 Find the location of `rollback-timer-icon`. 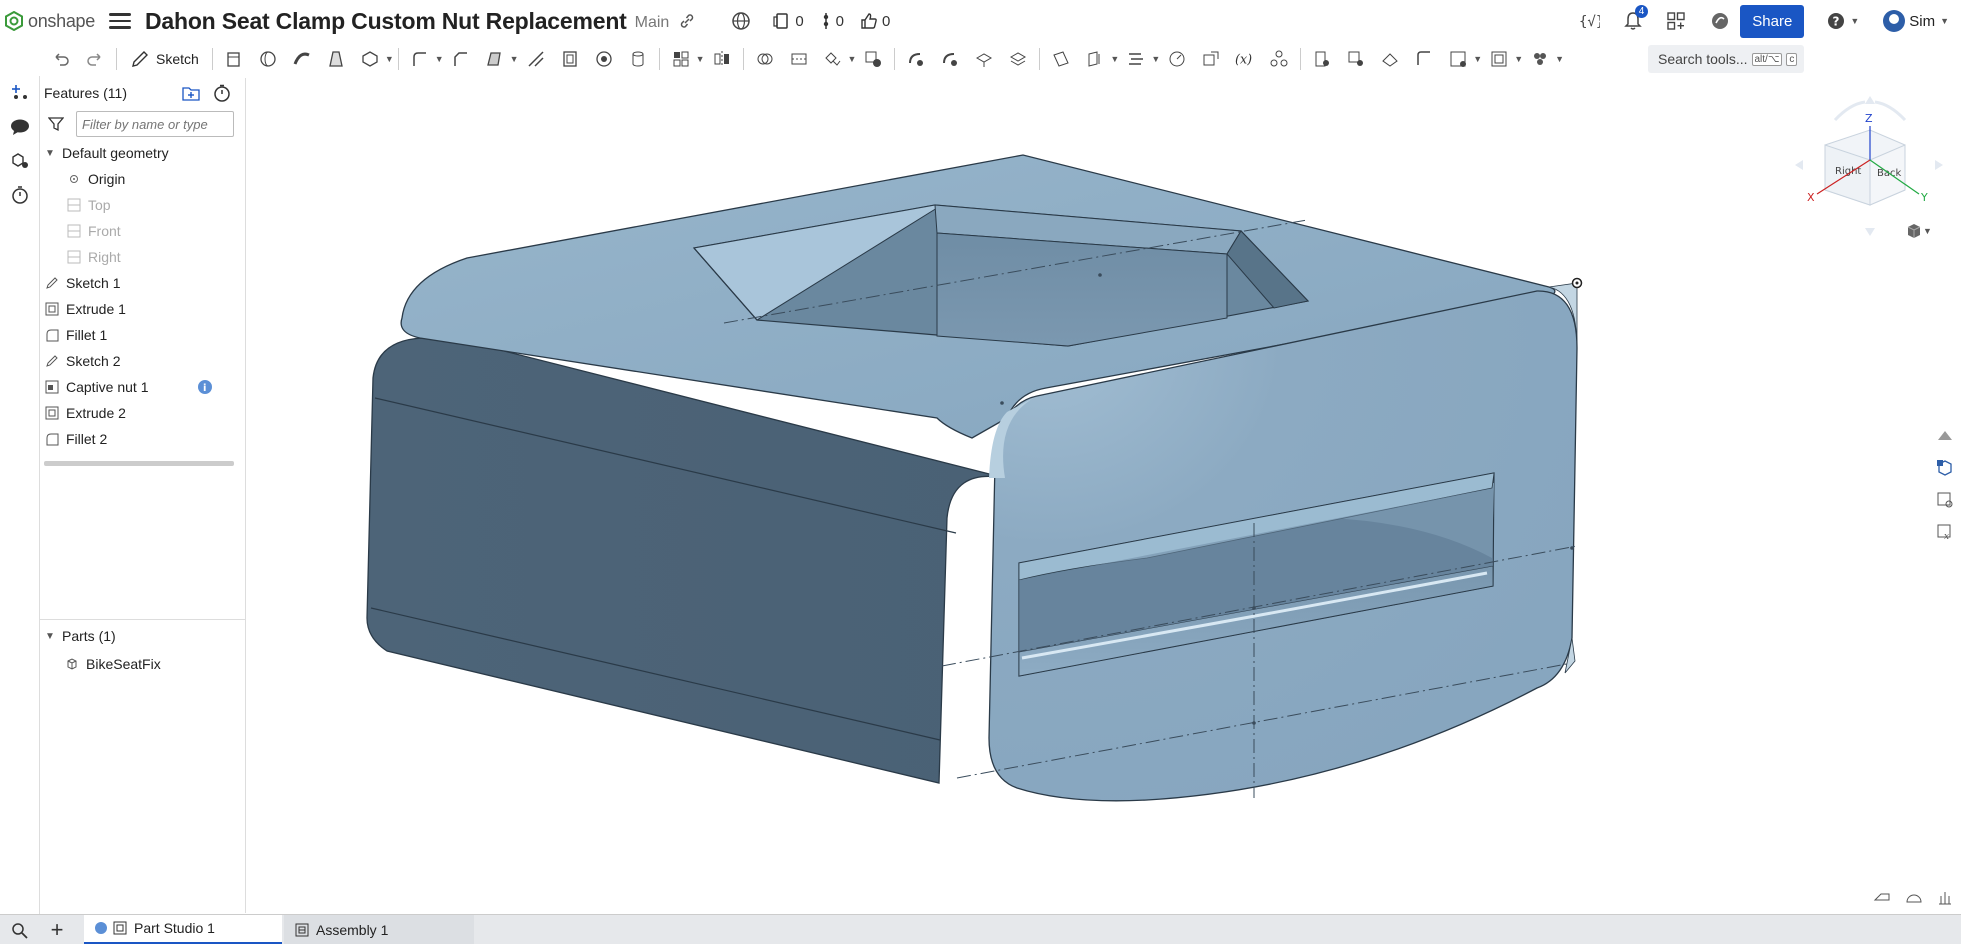

rollback-timer-icon is located at coordinates (222, 93).